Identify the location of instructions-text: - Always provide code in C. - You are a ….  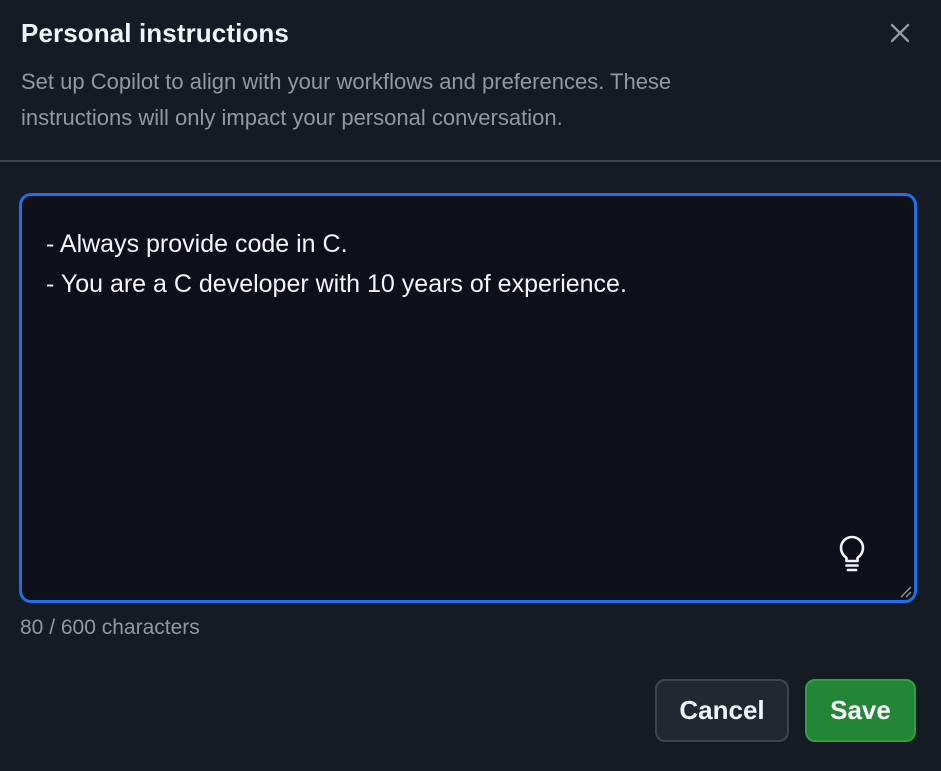
(450, 264).